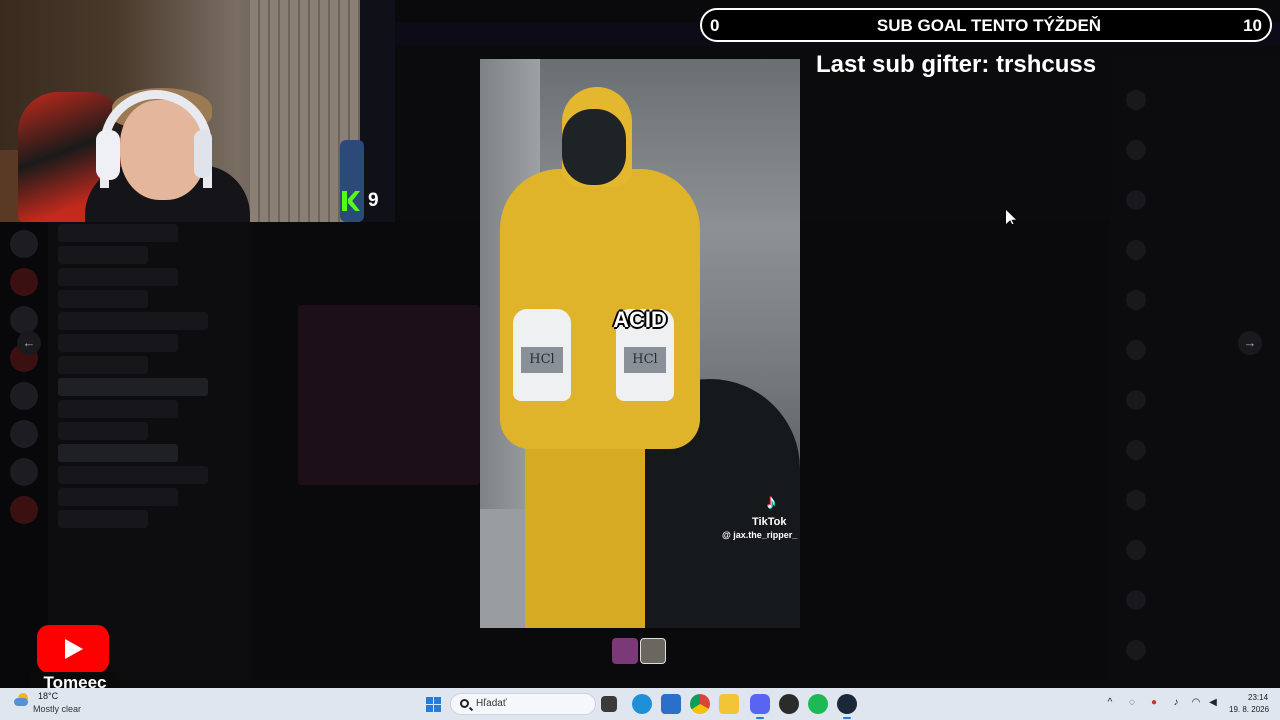 The width and height of the screenshot is (1280, 720). I want to click on video-caption: ACID, so click(640, 319).